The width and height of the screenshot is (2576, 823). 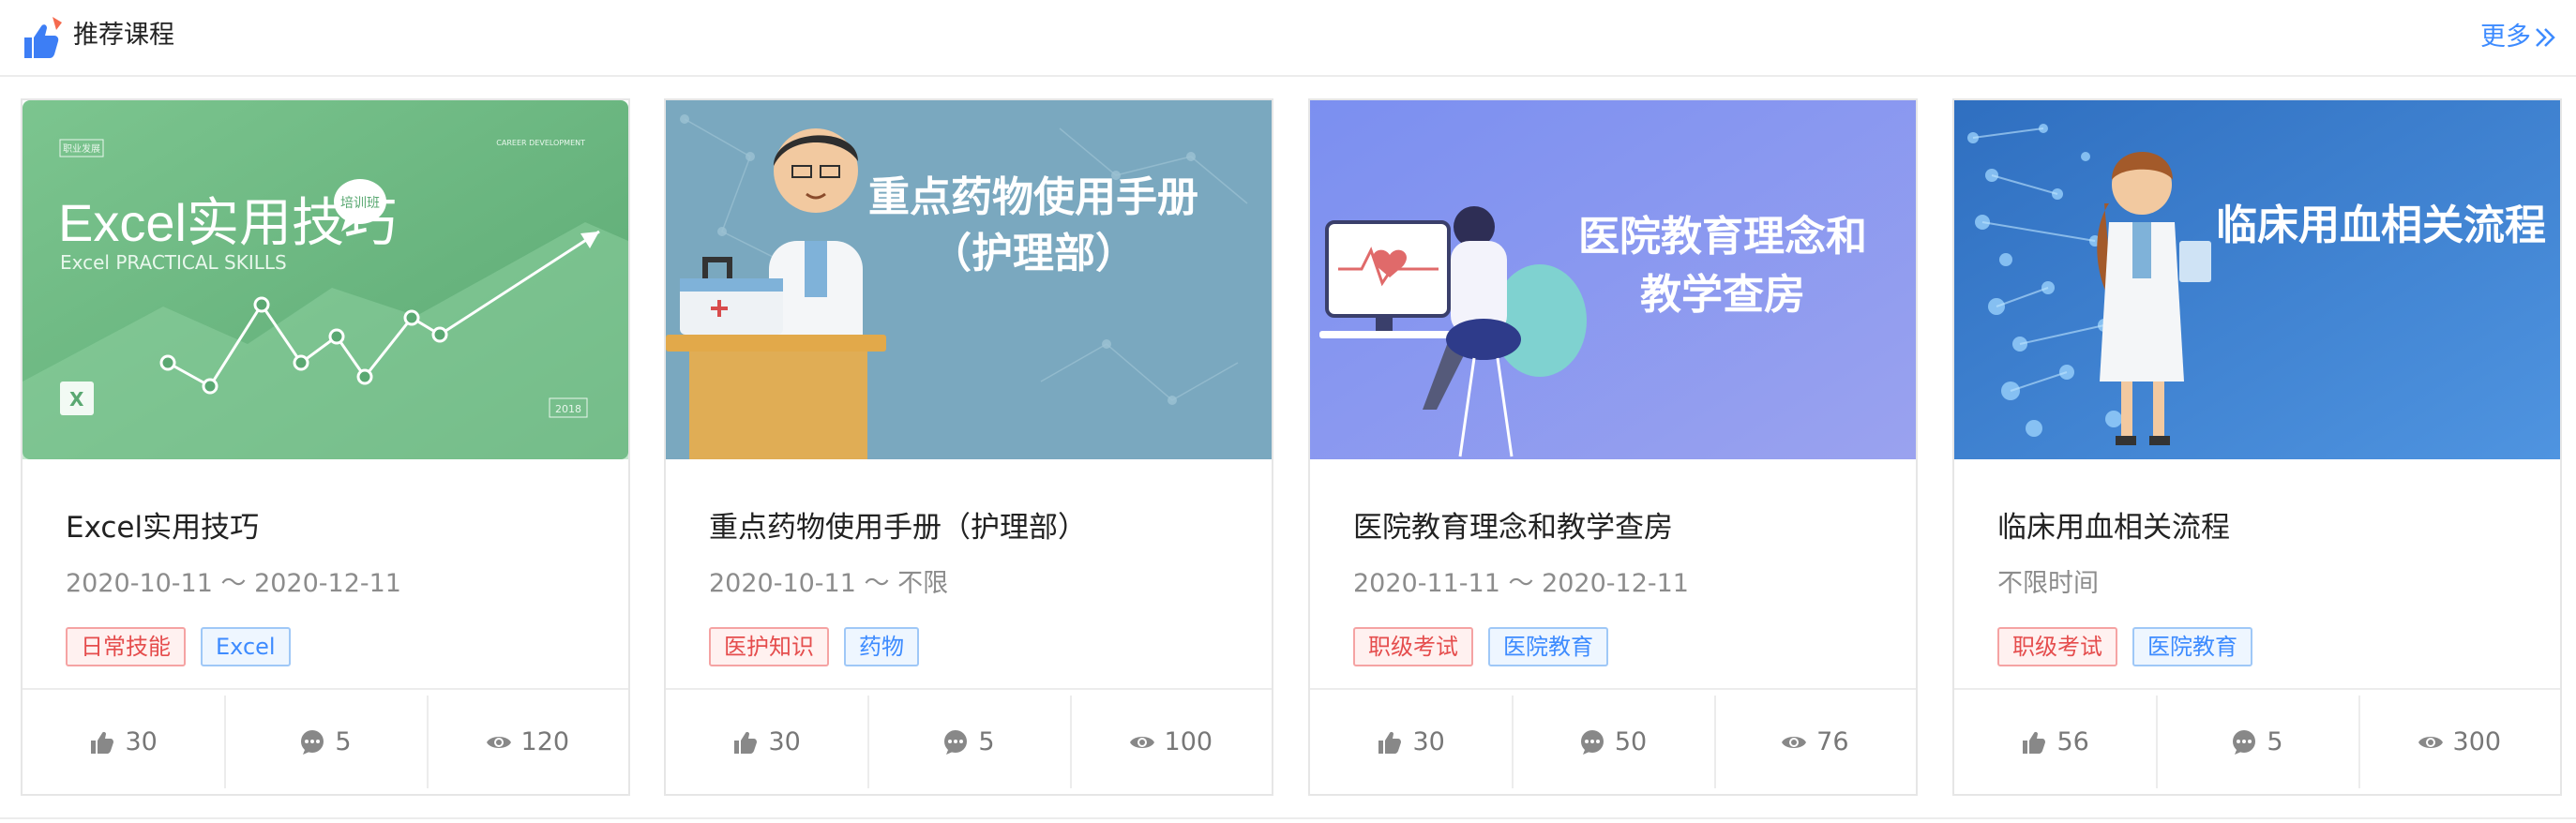 I want to click on course-thumbnail: 医院教育理念和 教学查房, so click(x=1613, y=279).